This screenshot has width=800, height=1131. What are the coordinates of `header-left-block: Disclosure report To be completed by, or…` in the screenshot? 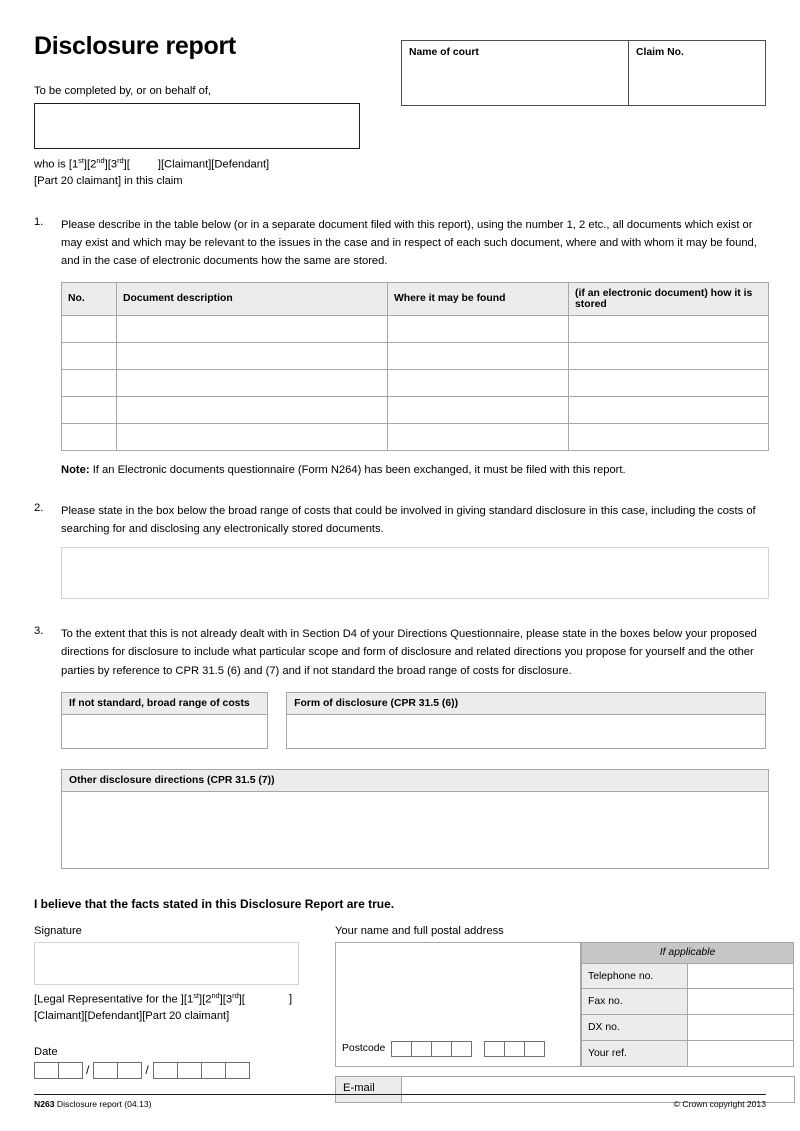 It's located at (211, 108).